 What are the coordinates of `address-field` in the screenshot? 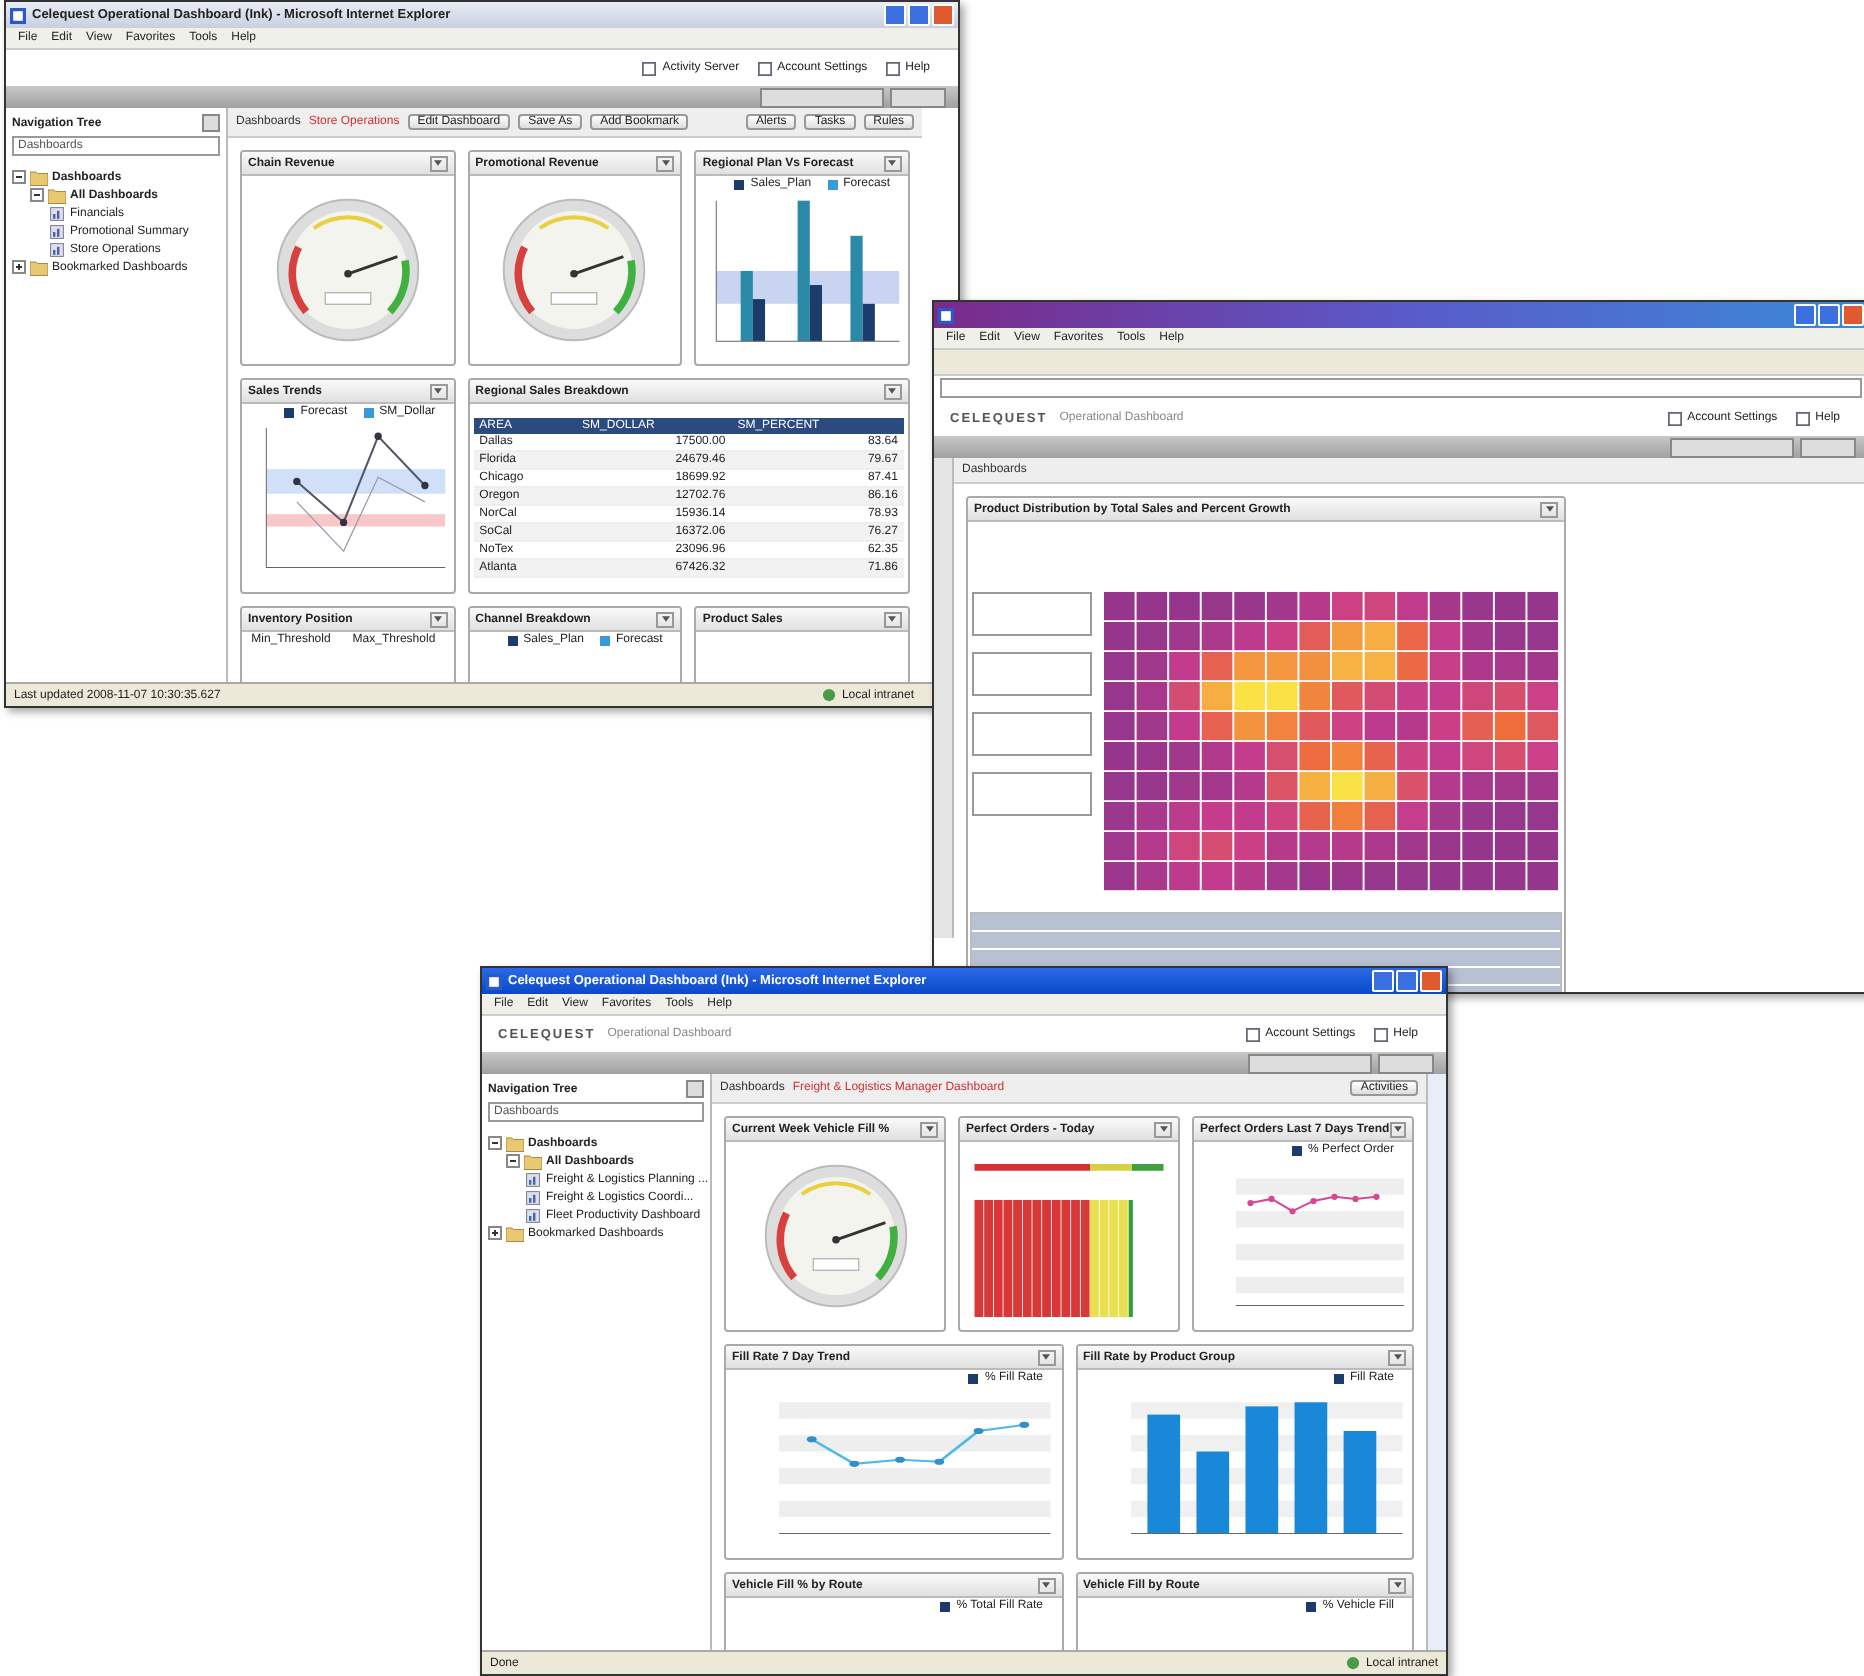 It's located at (1401, 388).